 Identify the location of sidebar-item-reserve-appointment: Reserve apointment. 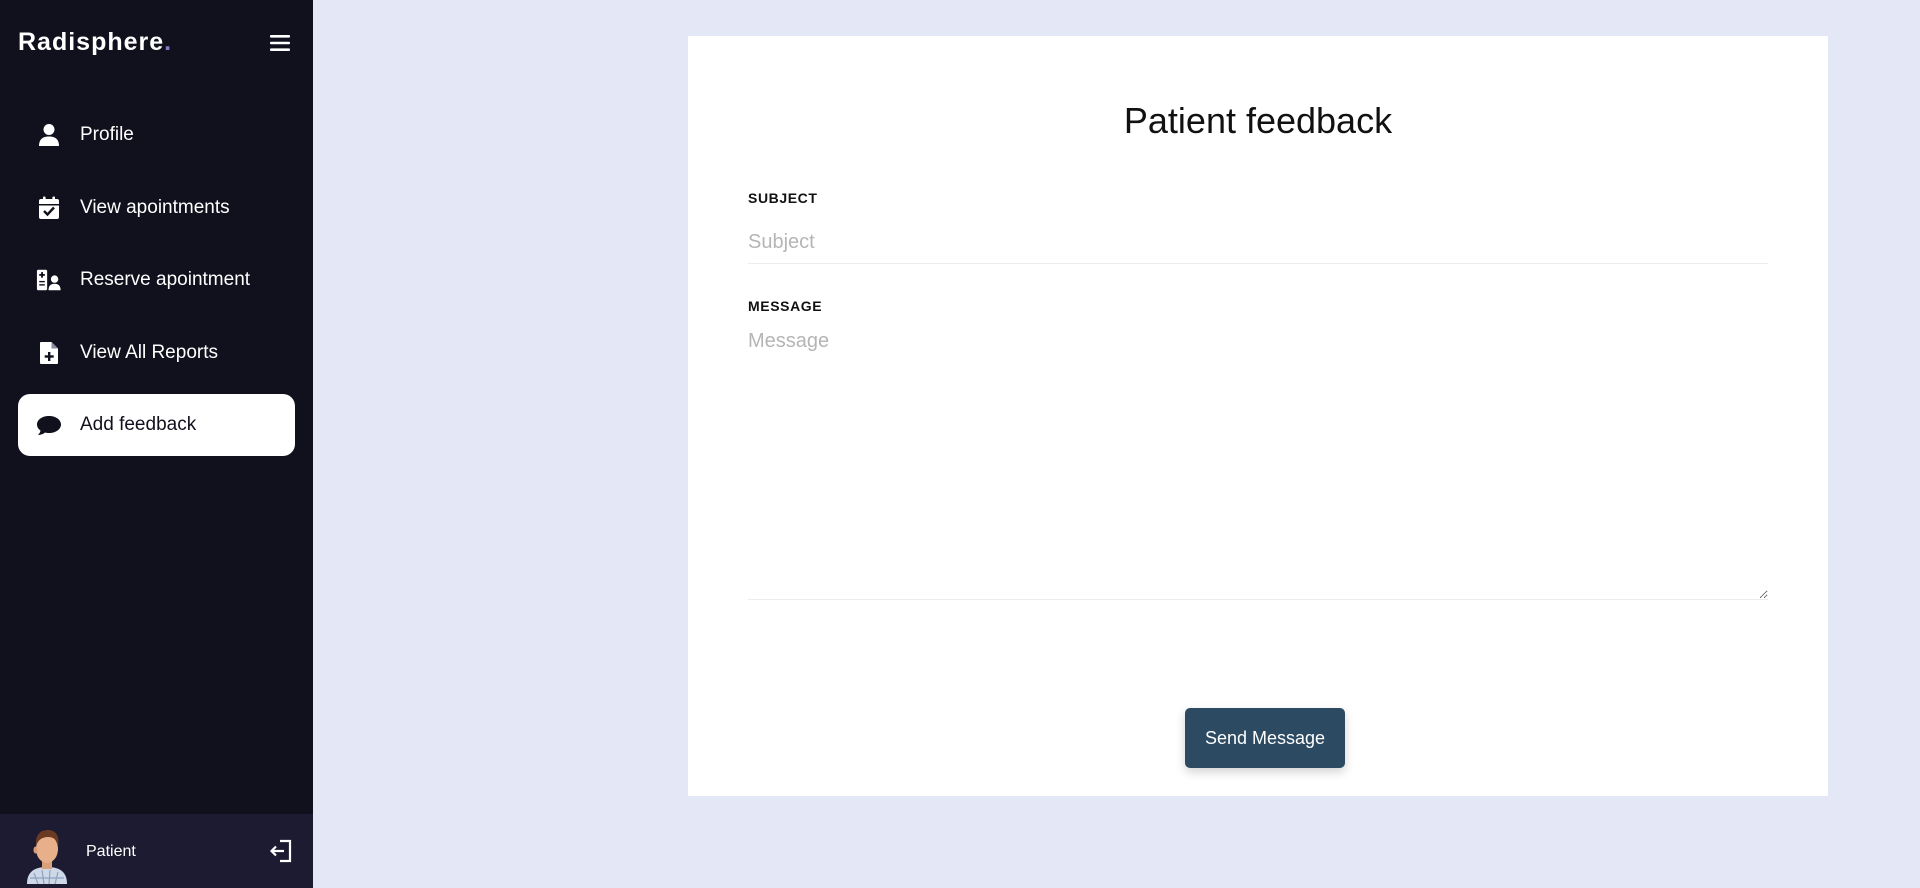
(156, 280).